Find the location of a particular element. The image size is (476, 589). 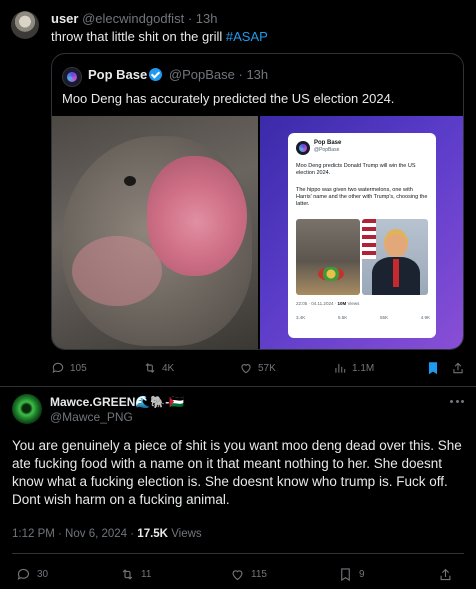

card-meta: 22:05 · 04.11.2024 · 10M Views is located at coordinates (327, 303).